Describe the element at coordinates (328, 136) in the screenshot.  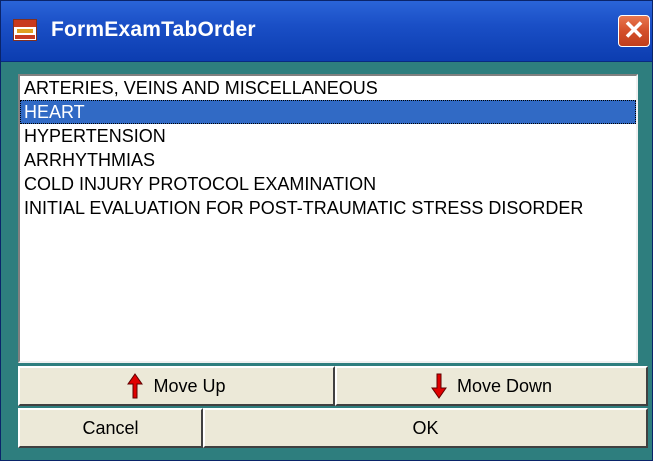
I see `list-item-2: HYPERTENSION` at that location.